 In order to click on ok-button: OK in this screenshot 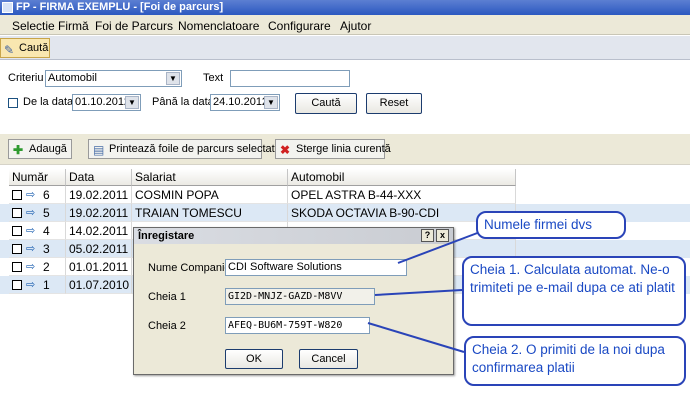, I will do `click(254, 359)`.